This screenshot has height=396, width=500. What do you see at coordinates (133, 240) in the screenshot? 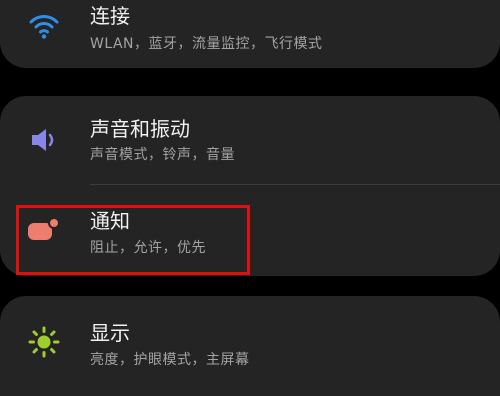
I see `highlight-box` at bounding box center [133, 240].